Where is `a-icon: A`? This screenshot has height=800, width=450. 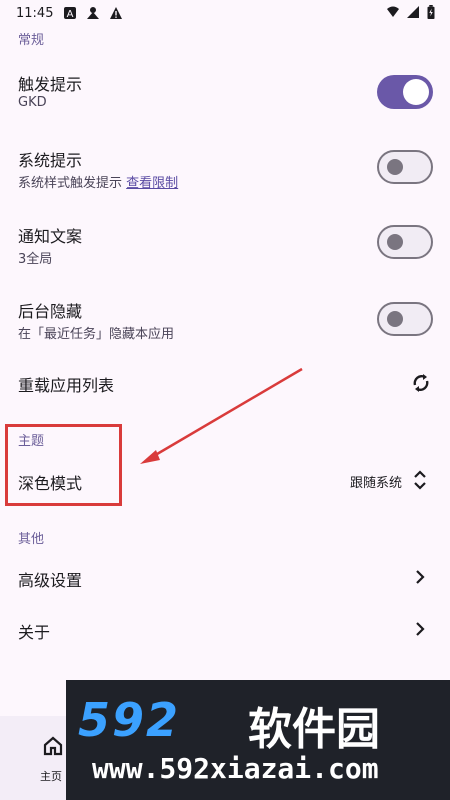 a-icon: A is located at coordinates (70, 13).